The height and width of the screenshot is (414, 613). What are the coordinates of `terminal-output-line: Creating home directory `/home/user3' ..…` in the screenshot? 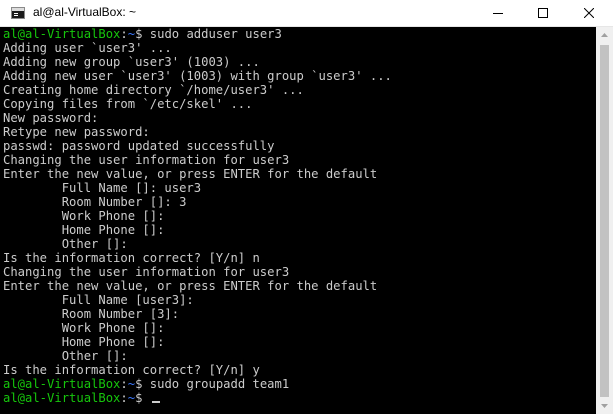 It's located at (153, 90).